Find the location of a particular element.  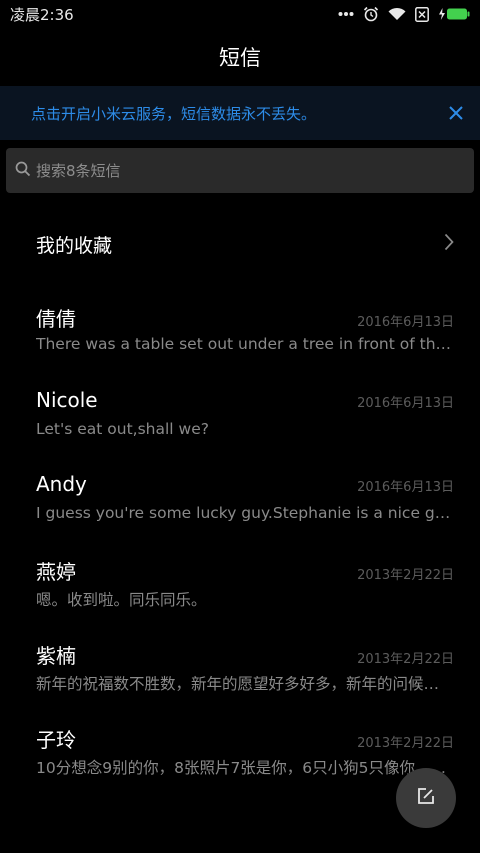

battery-icon is located at coordinates (454, 14).